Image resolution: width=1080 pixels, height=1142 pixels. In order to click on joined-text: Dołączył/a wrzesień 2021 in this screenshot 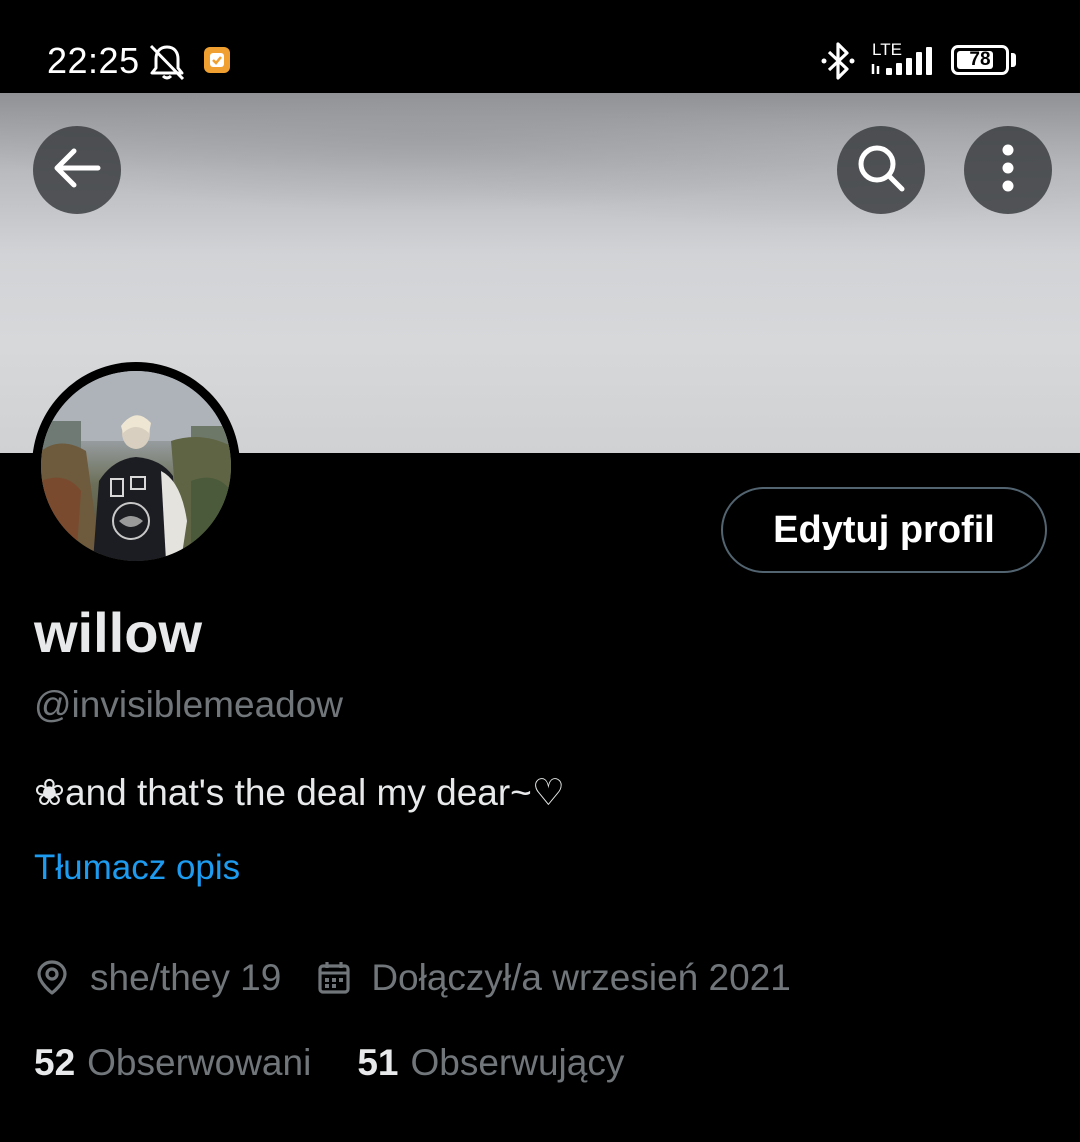, I will do `click(581, 977)`.